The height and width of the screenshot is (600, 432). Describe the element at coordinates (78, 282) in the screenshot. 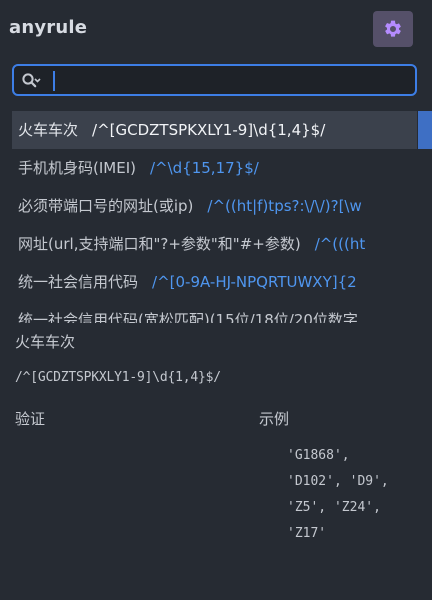

I see `rule-name: 统一社会信用代码` at that location.